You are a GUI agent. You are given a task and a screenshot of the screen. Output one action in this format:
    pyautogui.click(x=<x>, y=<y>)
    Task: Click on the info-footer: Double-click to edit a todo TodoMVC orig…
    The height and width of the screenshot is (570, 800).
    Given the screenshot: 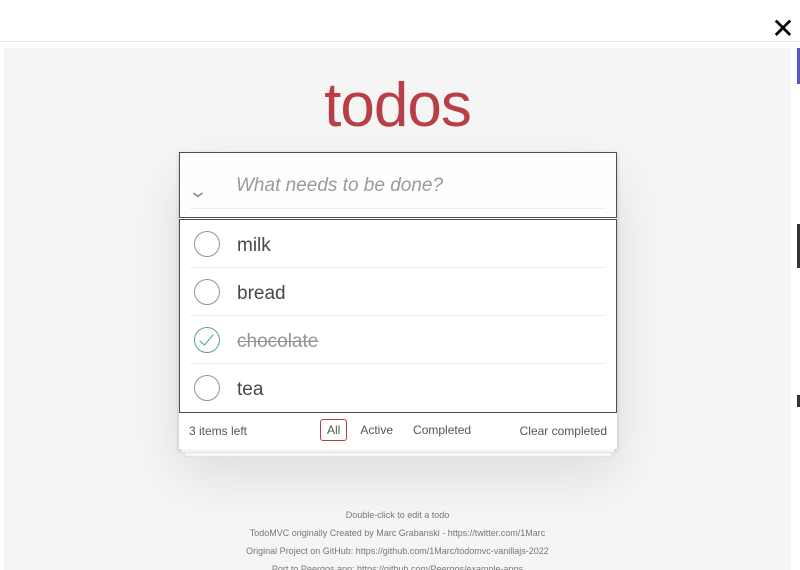 What is the action you would take?
    pyautogui.click(x=397, y=538)
    